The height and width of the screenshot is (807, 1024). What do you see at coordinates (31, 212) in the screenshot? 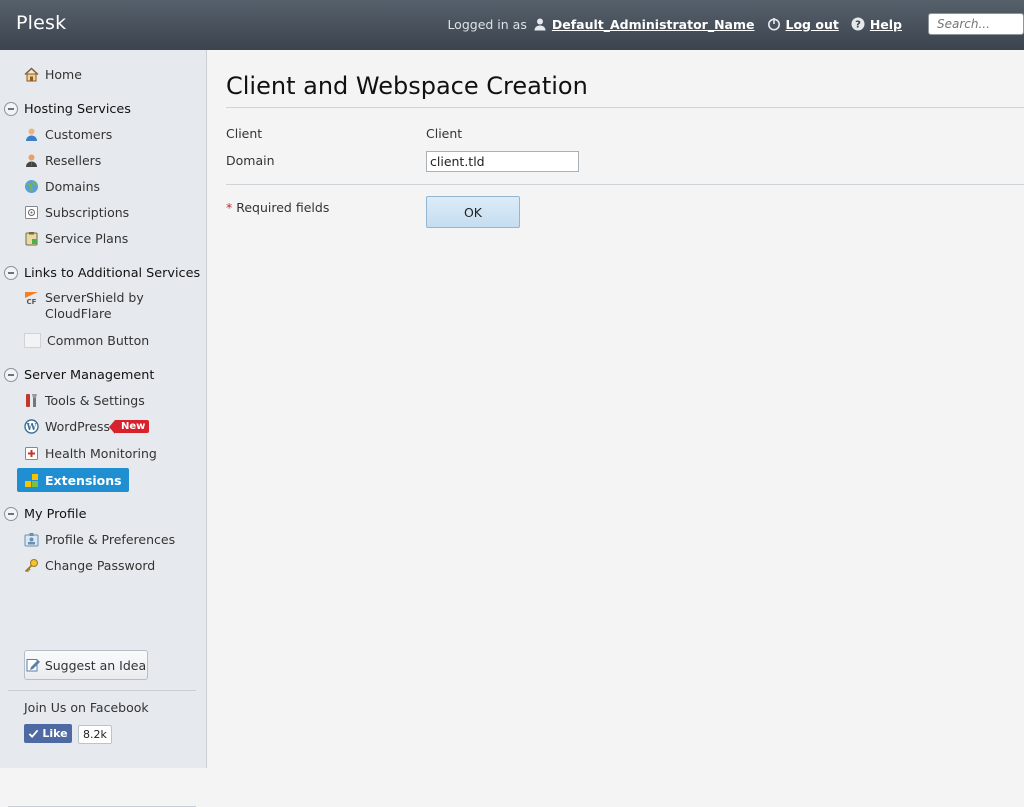
I see `subscriptions-icon` at bounding box center [31, 212].